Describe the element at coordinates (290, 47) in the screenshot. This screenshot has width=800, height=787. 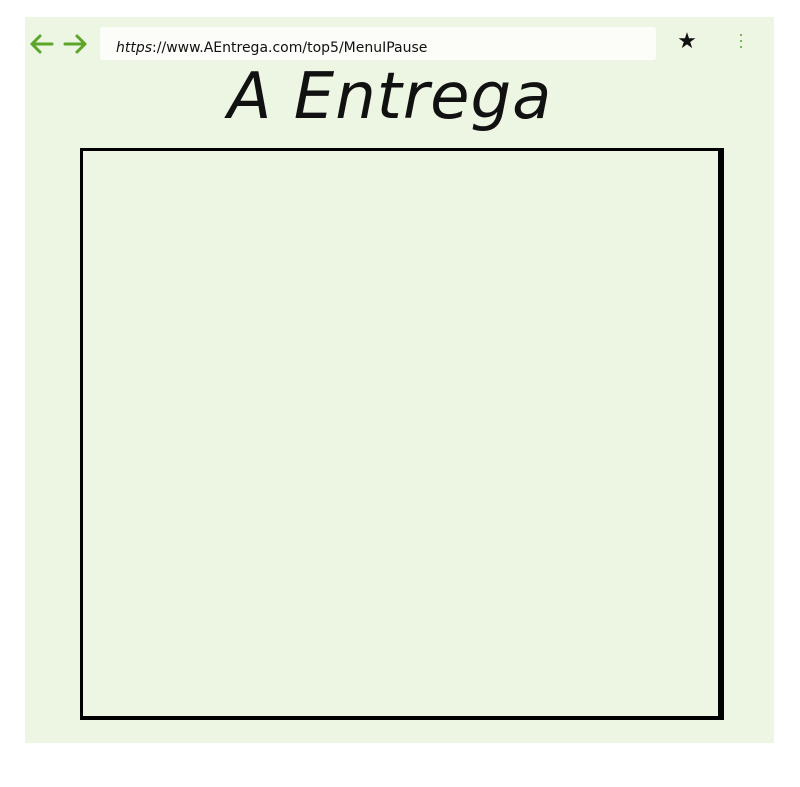
I see `url-path: ://www.AEntrega.com/top5/MenuIPause` at that location.